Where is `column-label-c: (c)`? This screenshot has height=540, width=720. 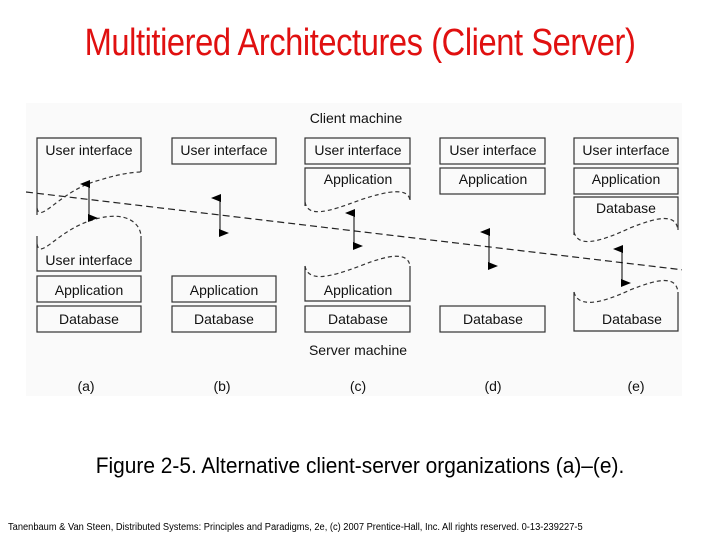 column-label-c: (c) is located at coordinates (358, 386).